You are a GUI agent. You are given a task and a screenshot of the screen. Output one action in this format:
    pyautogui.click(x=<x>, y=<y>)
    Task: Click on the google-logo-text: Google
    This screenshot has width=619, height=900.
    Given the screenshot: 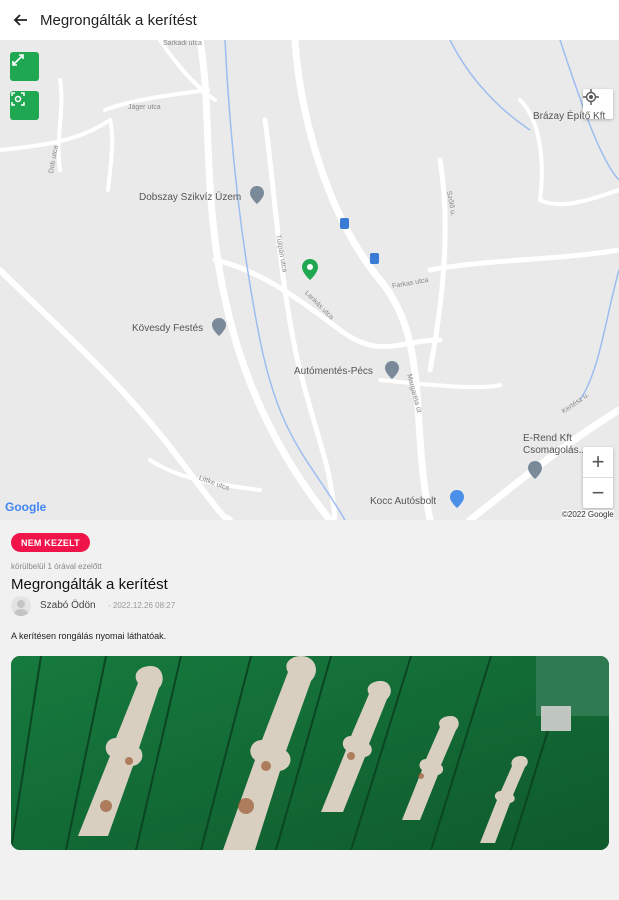 What is the action you would take?
    pyautogui.click(x=26, y=507)
    